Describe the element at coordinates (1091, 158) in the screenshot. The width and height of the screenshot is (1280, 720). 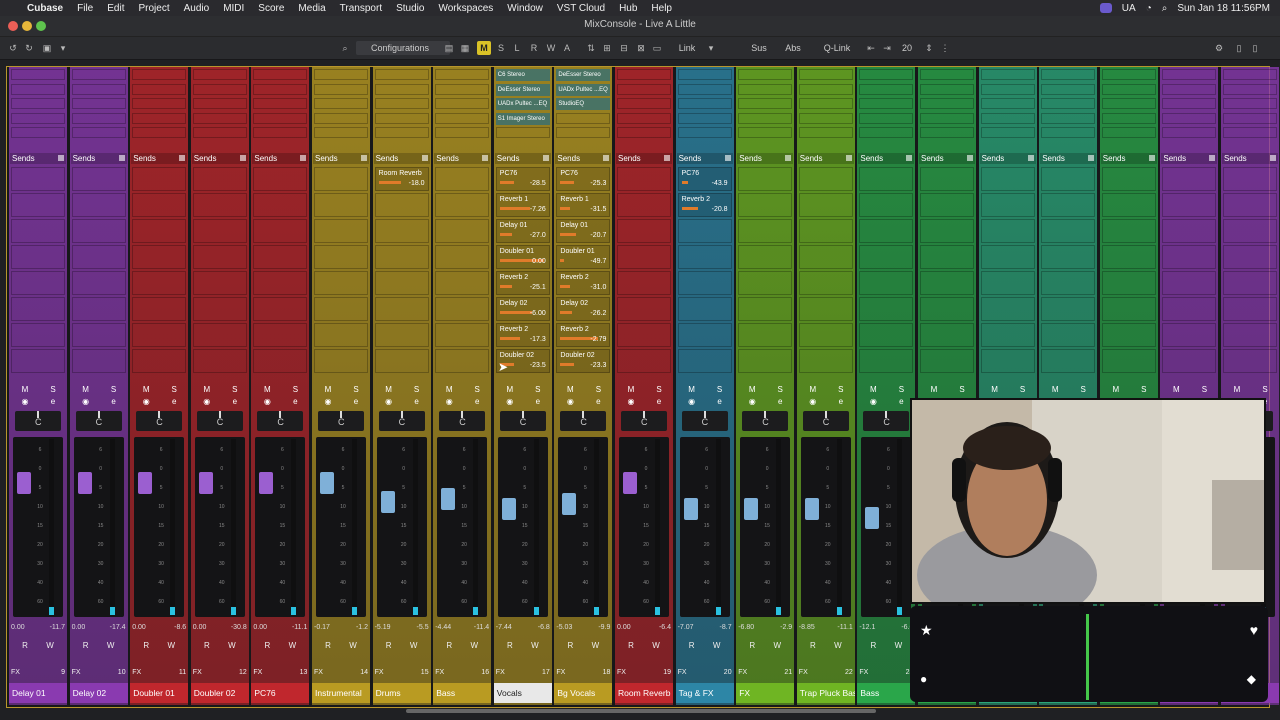
I see `sends-toggle-icon` at that location.